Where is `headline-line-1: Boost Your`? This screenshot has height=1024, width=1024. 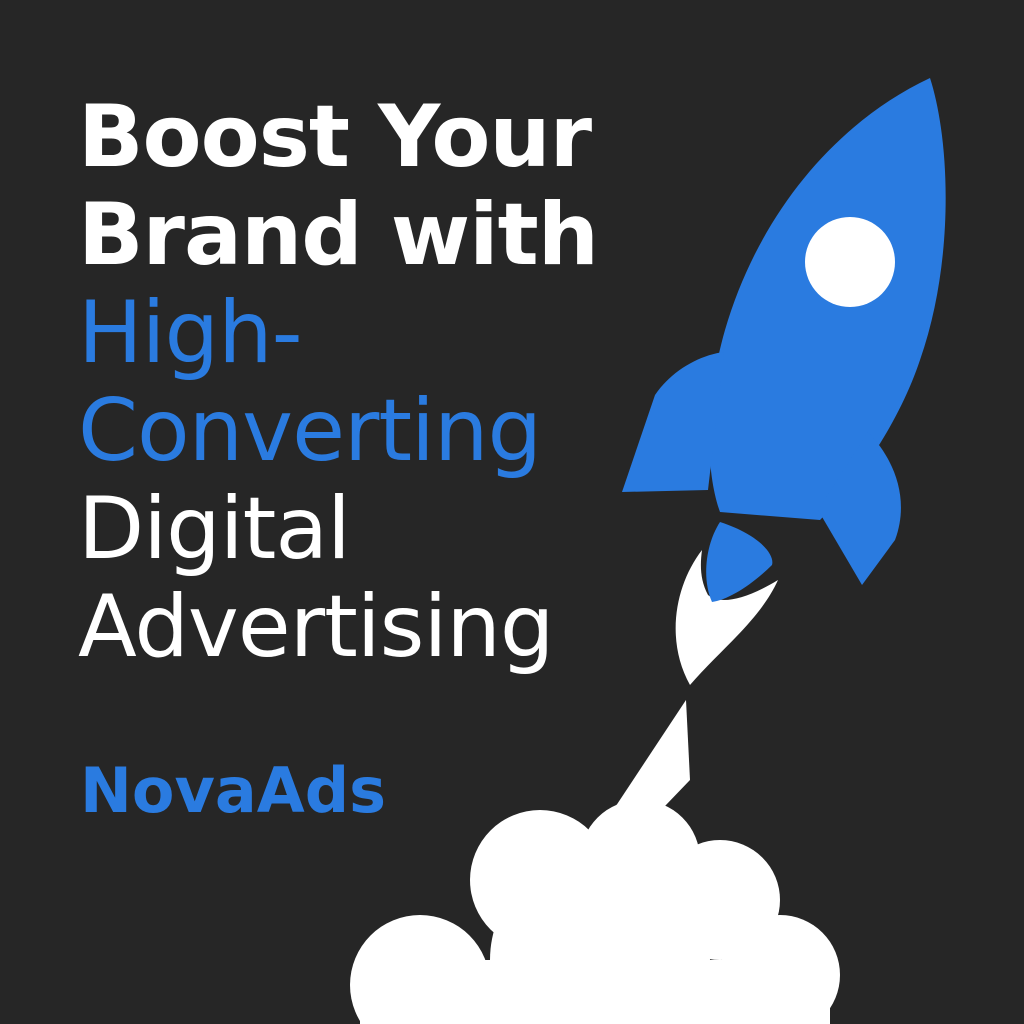 headline-line-1: Boost Your is located at coordinates (335, 137).